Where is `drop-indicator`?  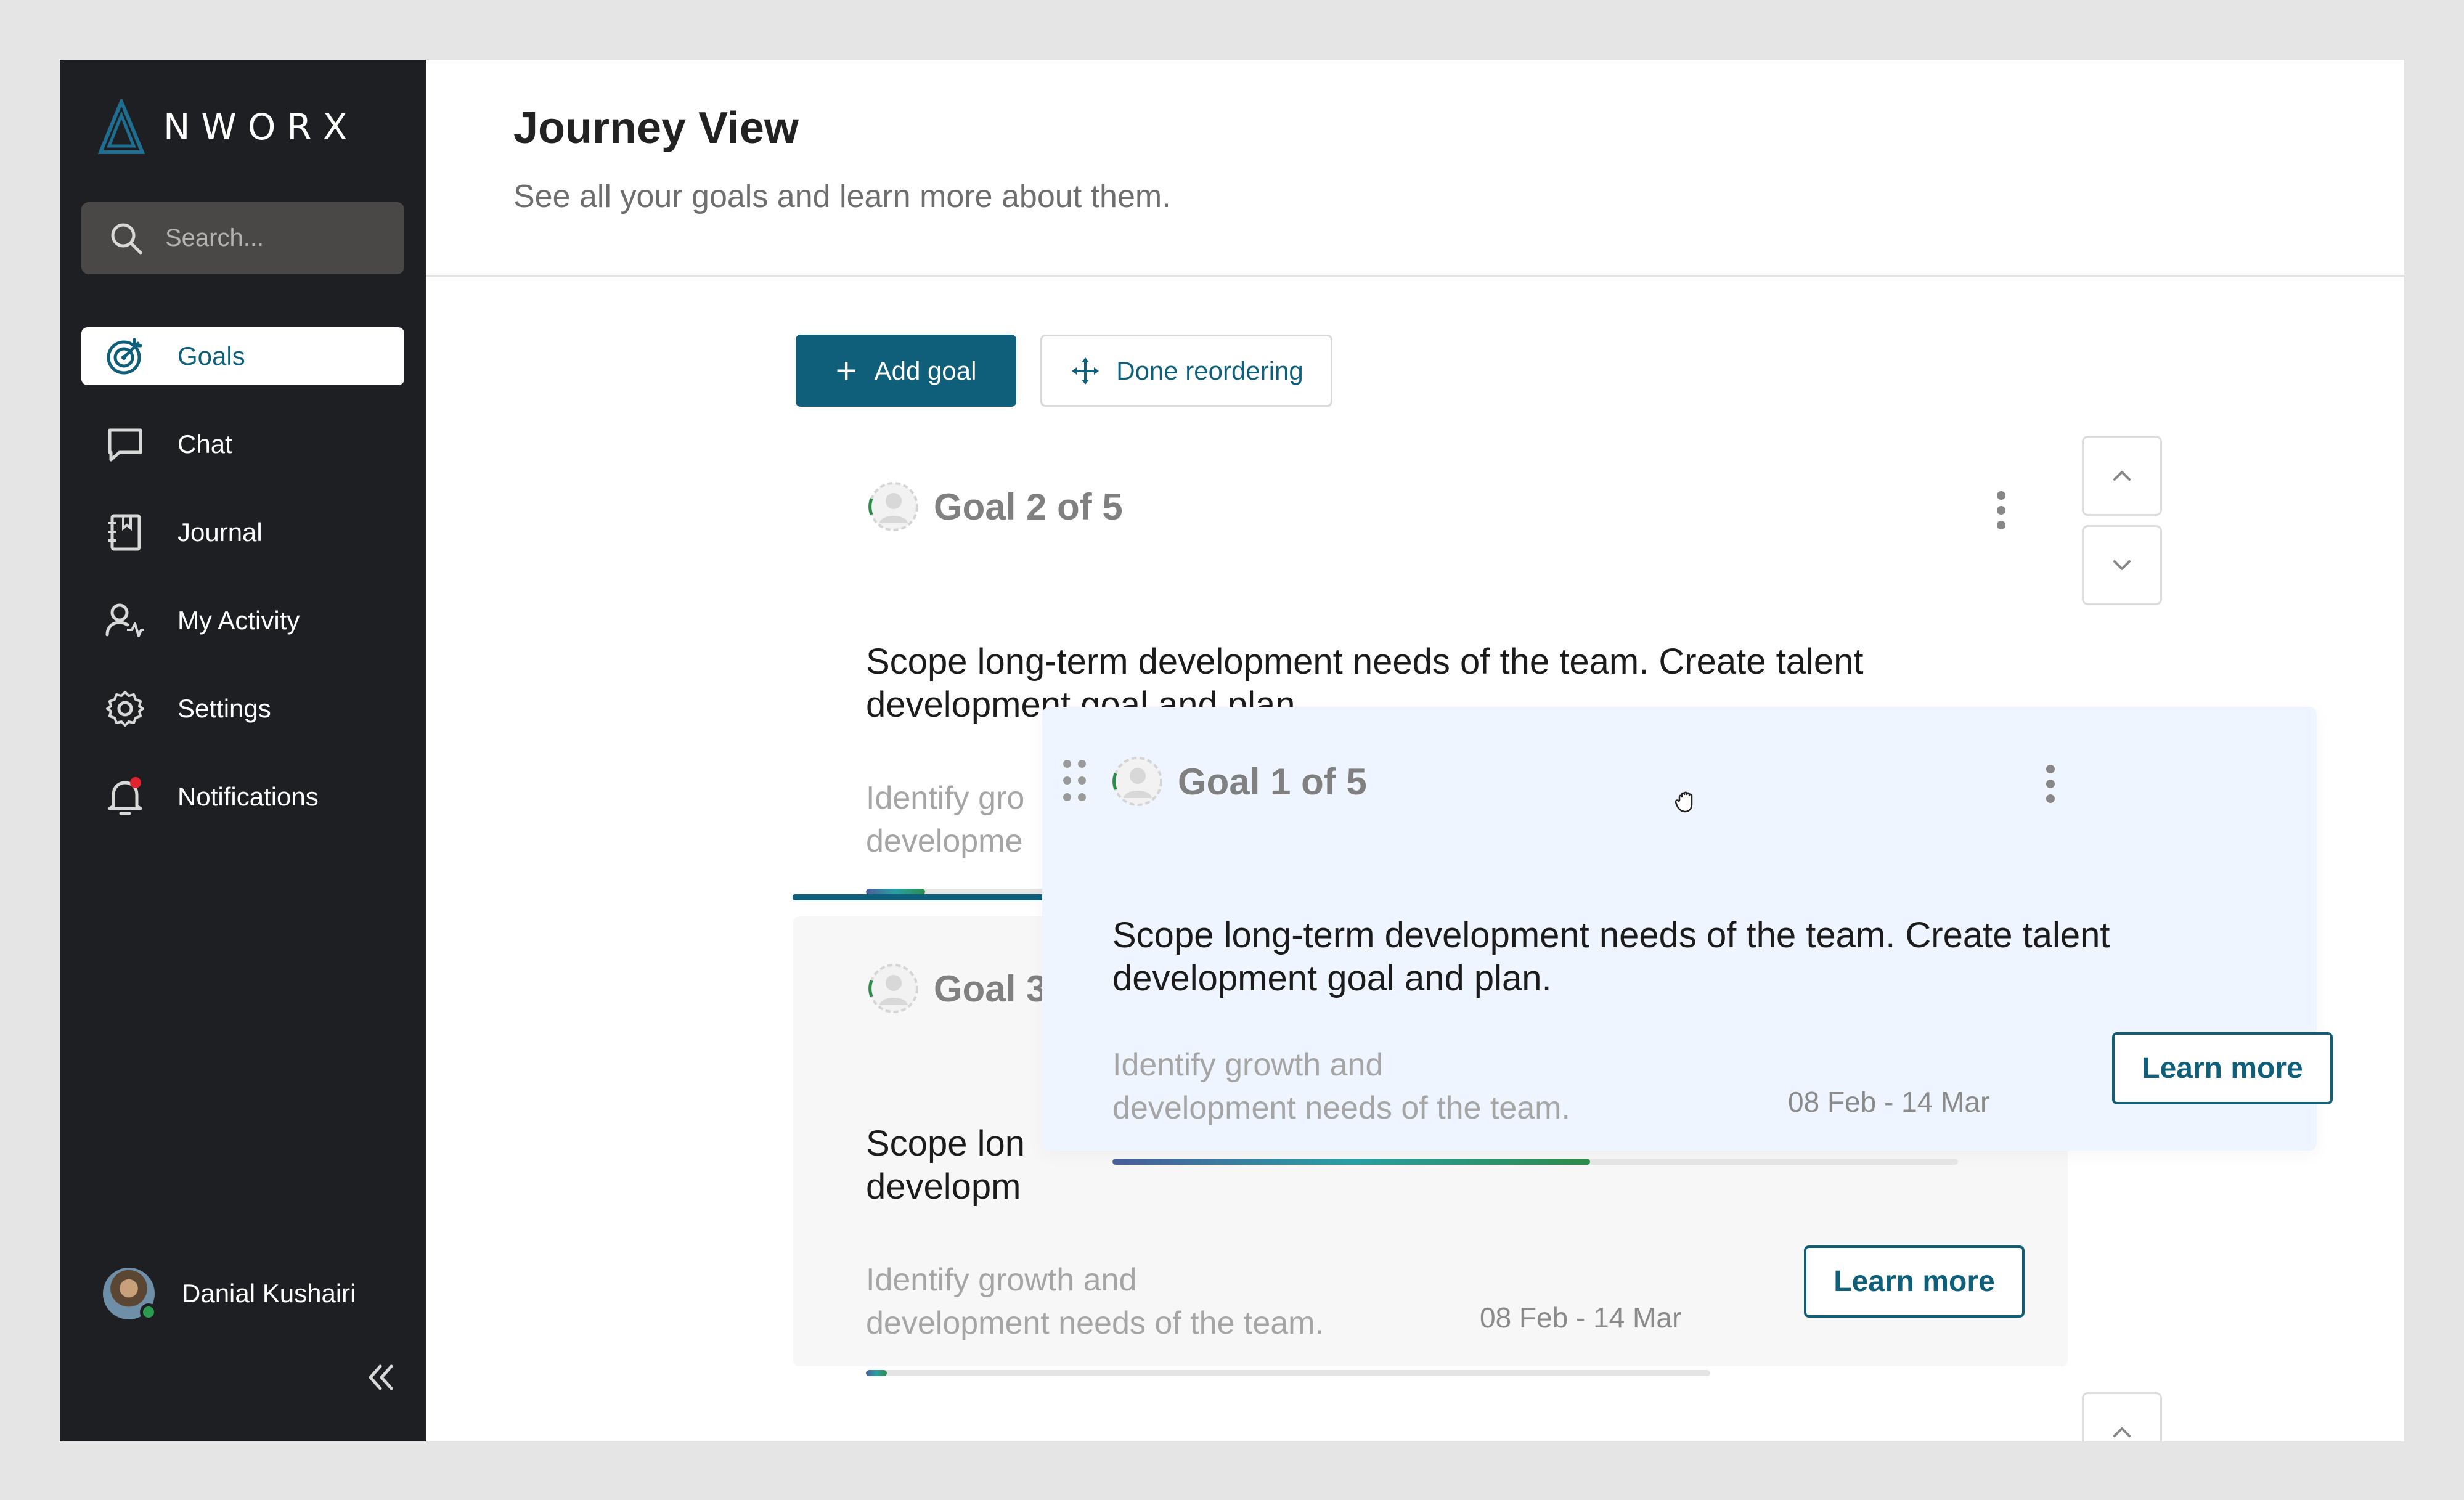
drop-indicator is located at coordinates (928, 897).